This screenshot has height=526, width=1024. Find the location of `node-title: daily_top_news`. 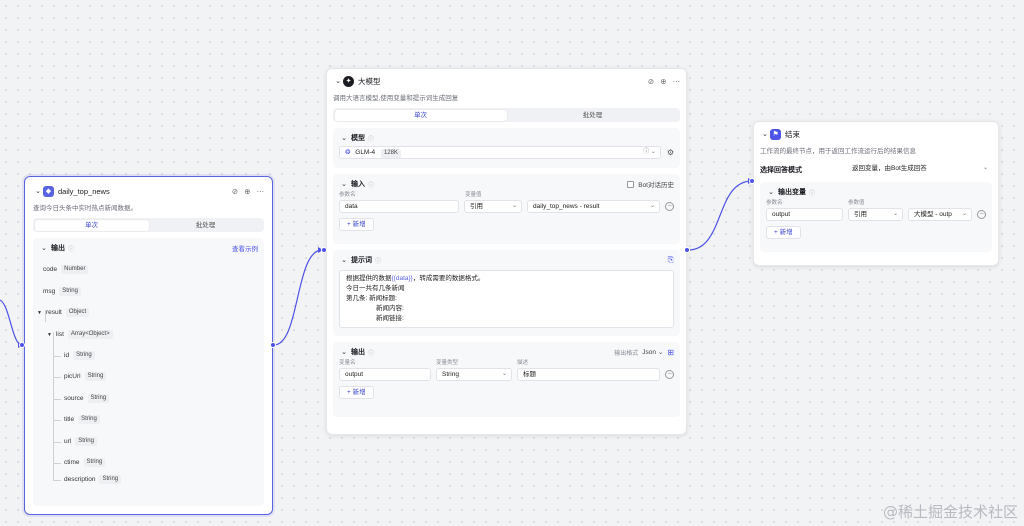

node-title: daily_top_news is located at coordinates (84, 191).